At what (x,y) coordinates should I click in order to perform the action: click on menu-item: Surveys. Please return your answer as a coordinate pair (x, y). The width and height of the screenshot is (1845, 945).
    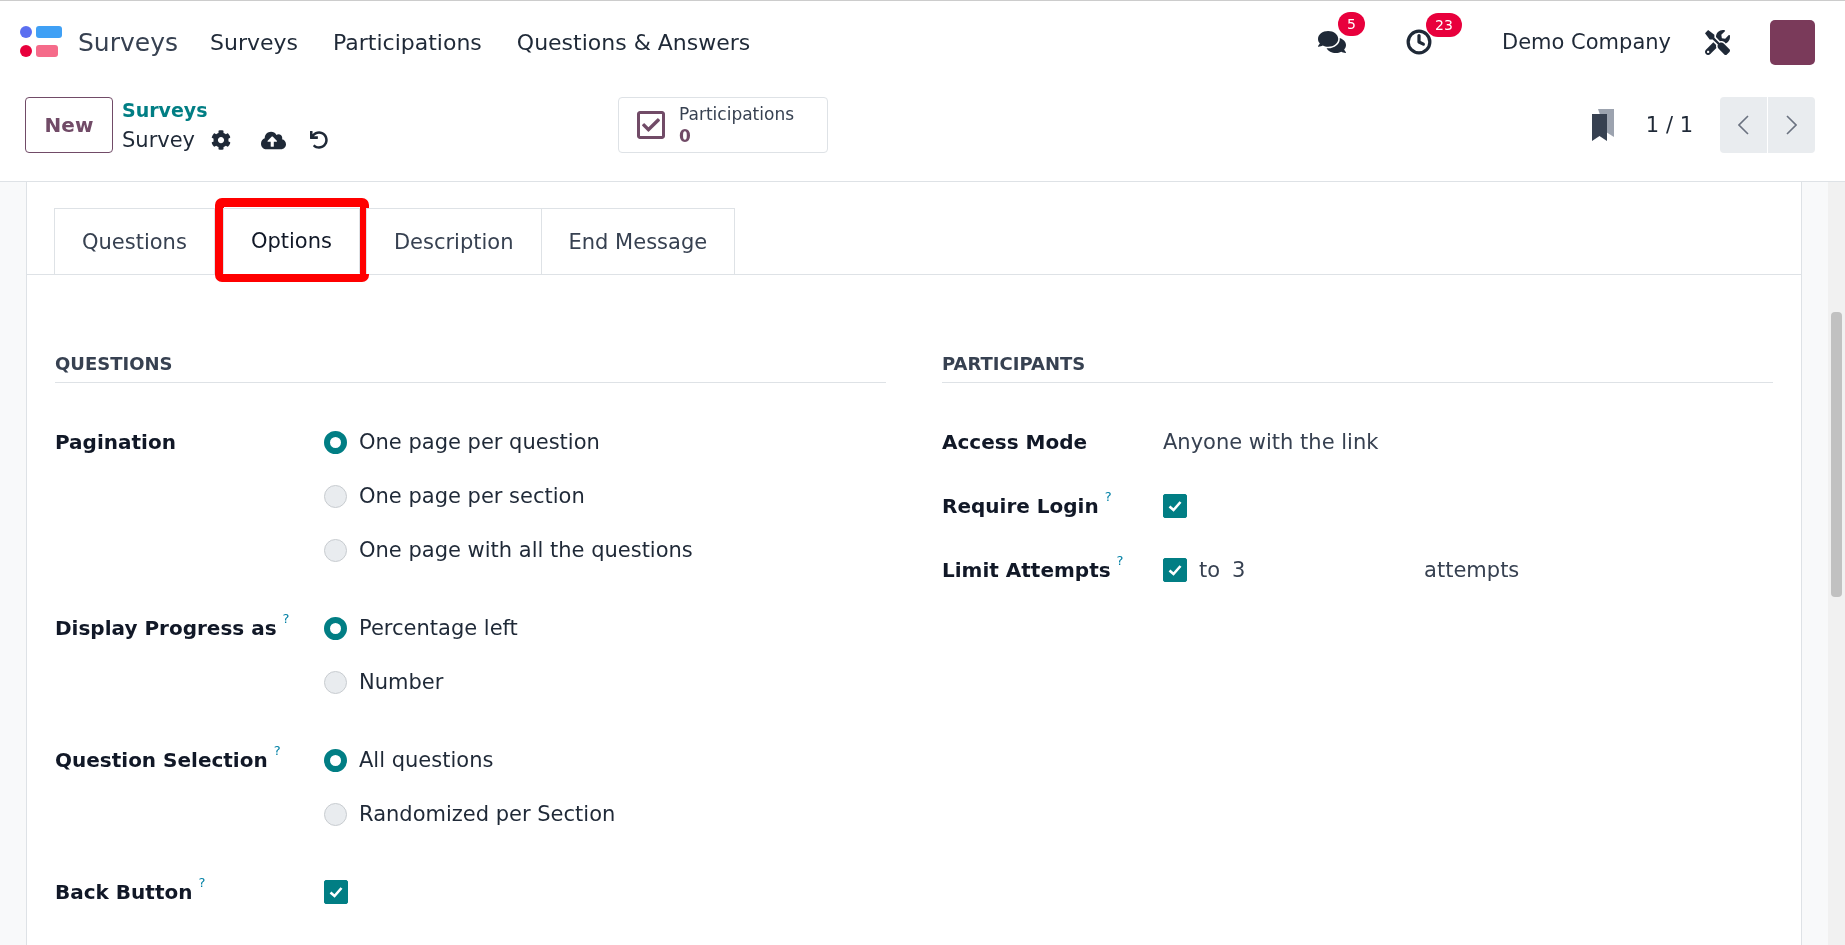
    Looking at the image, I should click on (254, 42).